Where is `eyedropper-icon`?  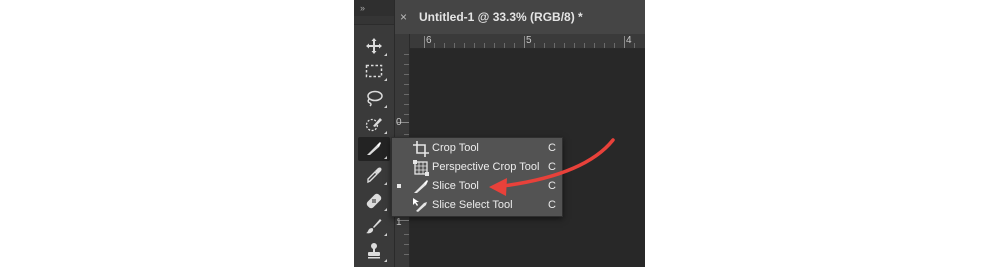 eyedropper-icon is located at coordinates (374, 175).